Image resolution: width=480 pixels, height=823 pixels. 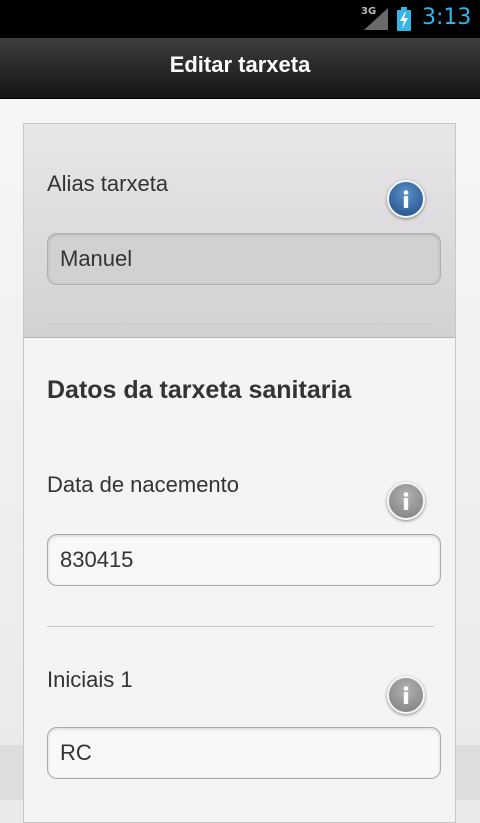 What do you see at coordinates (244, 753) in the screenshot?
I see `initials1-input: RC` at bounding box center [244, 753].